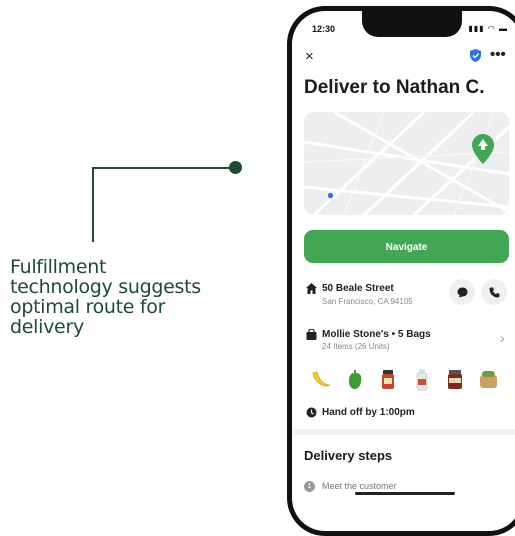 Image resolution: width=515 pixels, height=536 pixels. What do you see at coordinates (330, 195) in the screenshot?
I see `origin-dot` at bounding box center [330, 195].